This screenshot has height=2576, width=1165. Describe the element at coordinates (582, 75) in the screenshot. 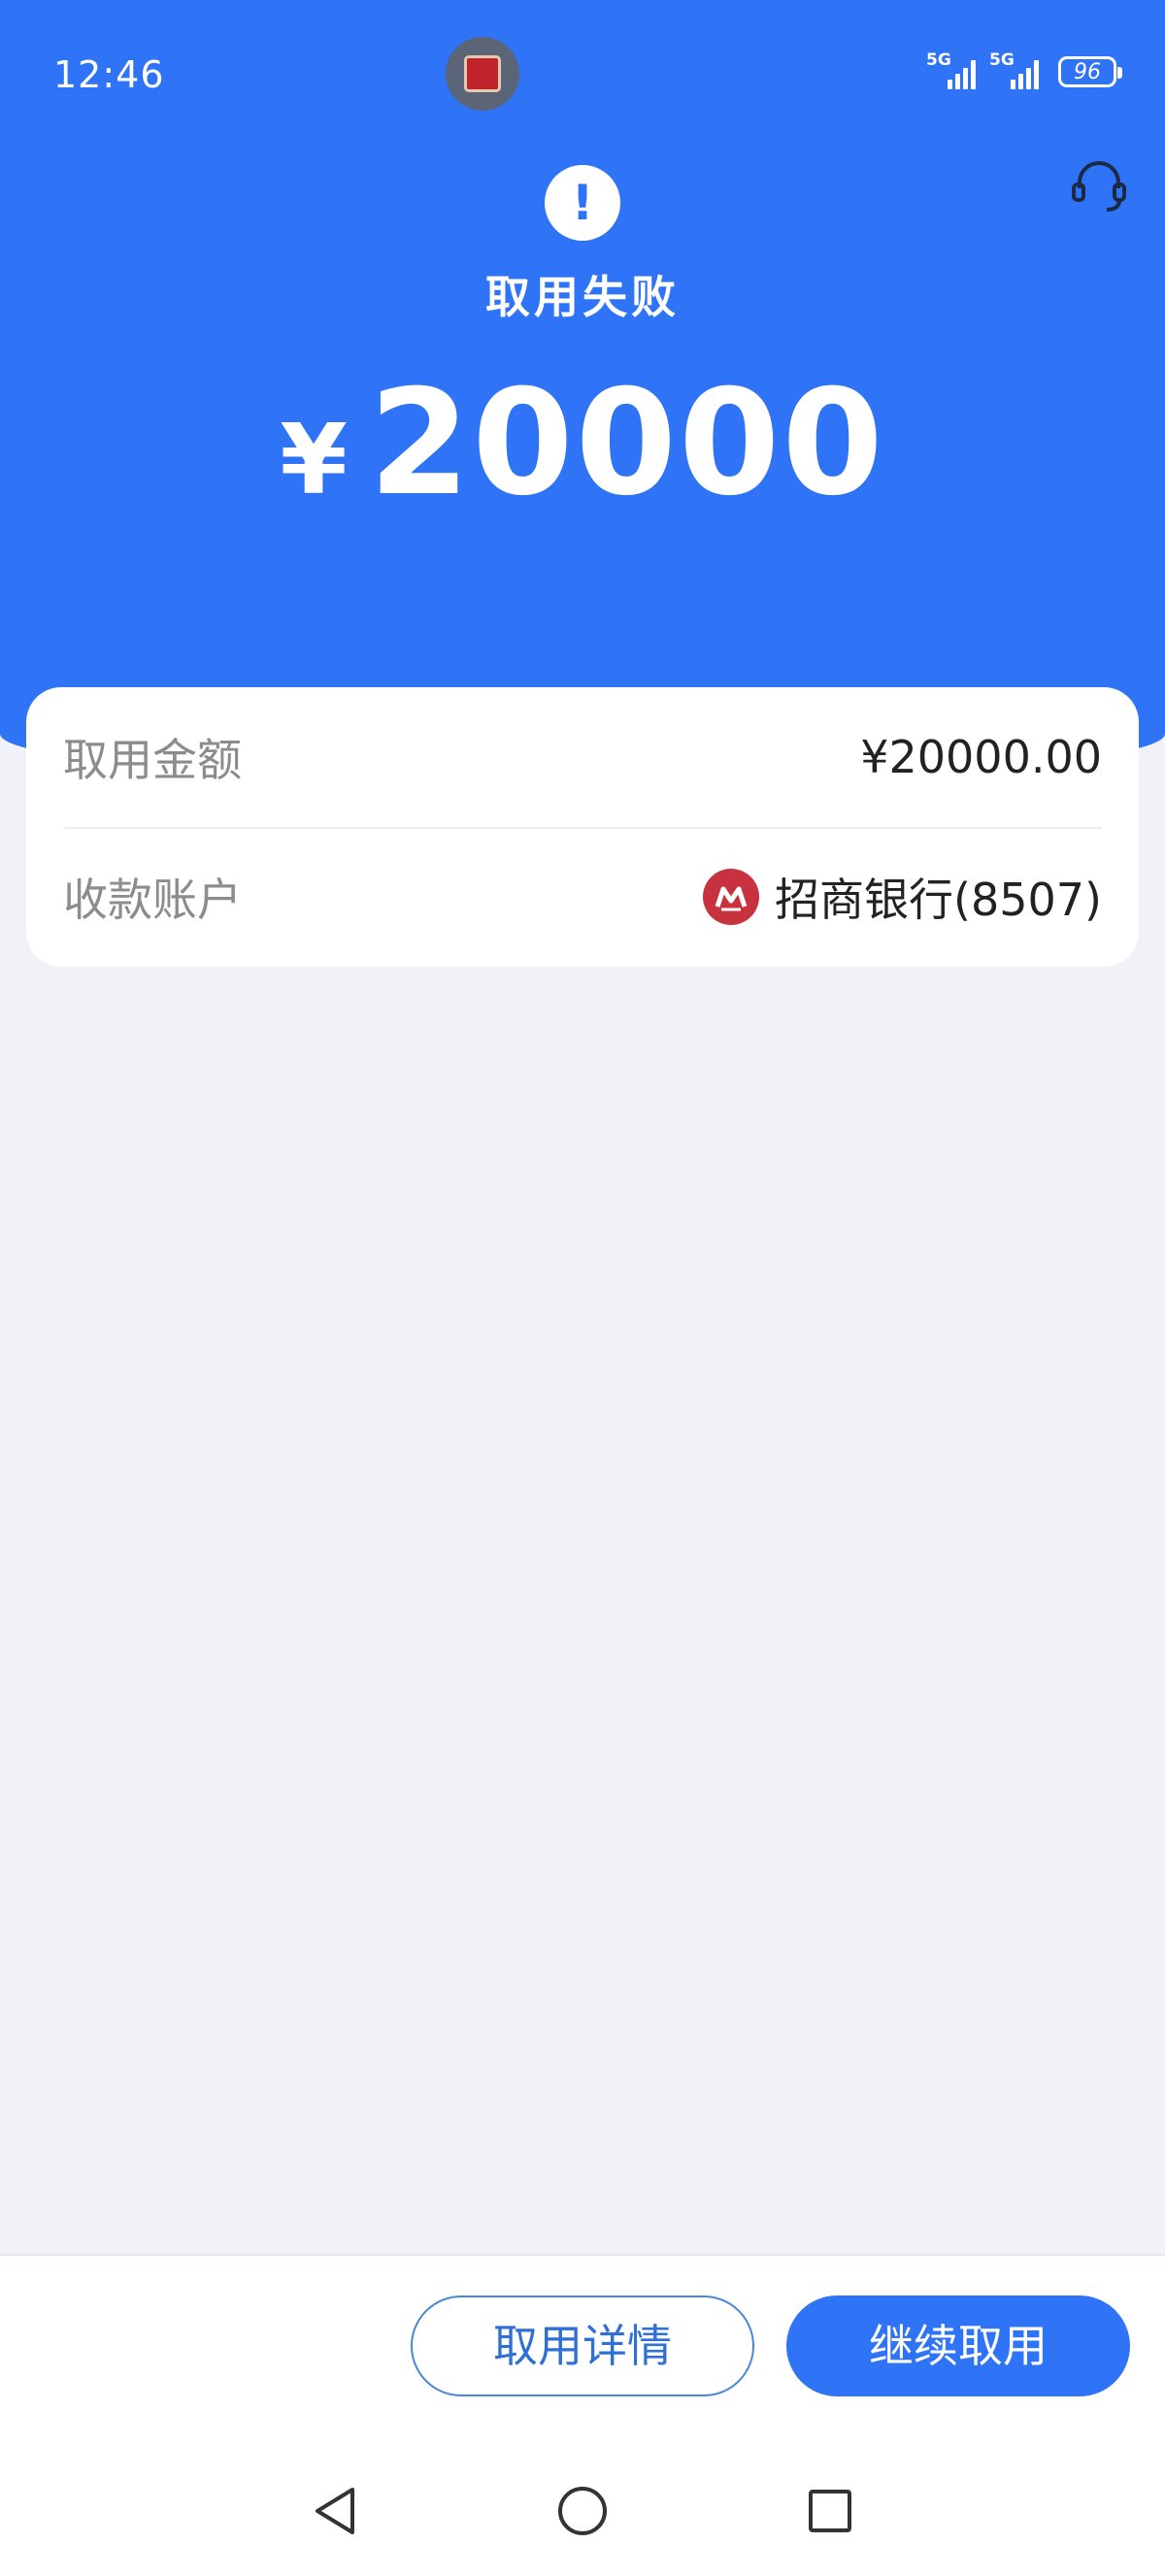

I see `status-bar: 12:46 5G 5G 96` at that location.